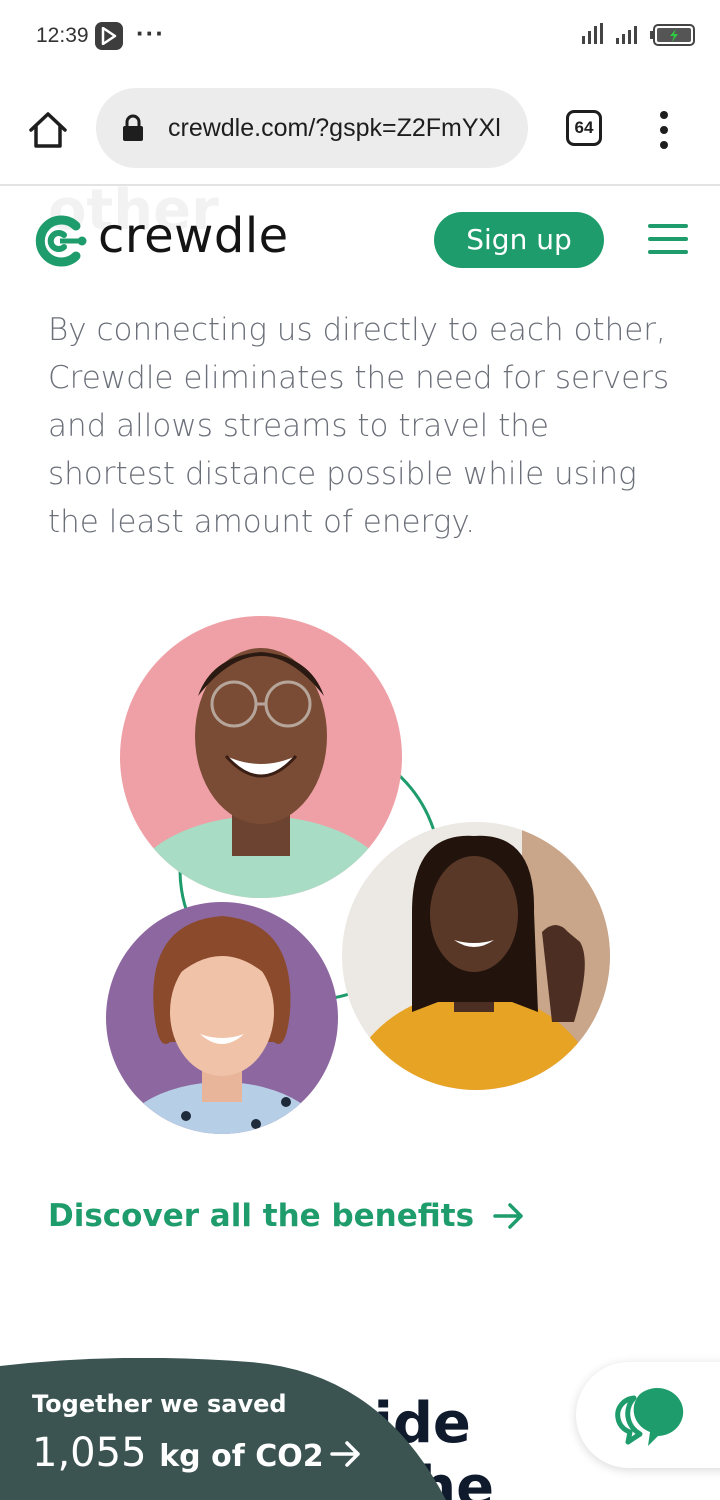 The image size is (720, 1500). Describe the element at coordinates (133, 128) in the screenshot. I see `lock-icon` at that location.